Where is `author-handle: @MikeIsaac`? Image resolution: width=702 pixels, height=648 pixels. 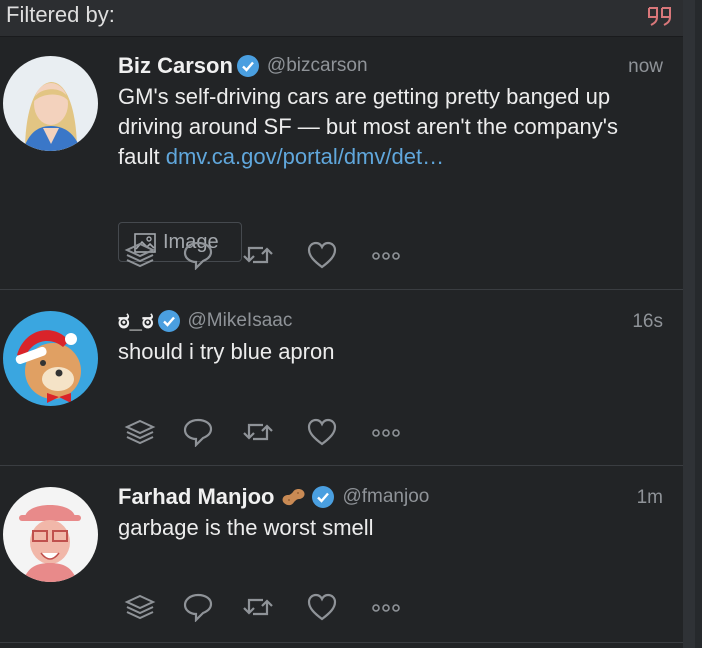
author-handle: @MikeIsaac is located at coordinates (240, 320).